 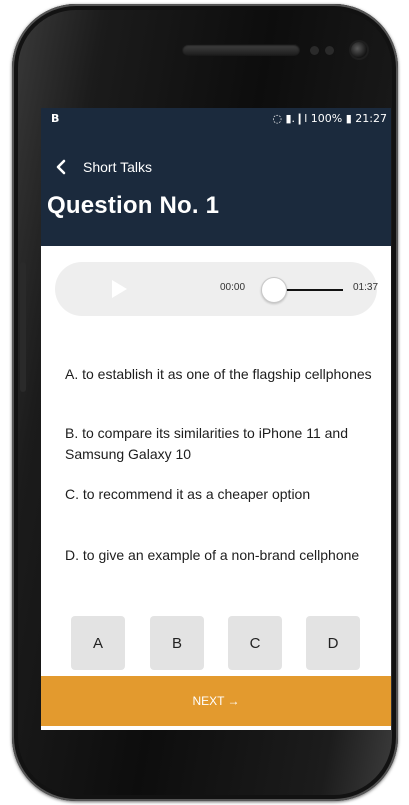 I want to click on back-button: Short Talks, so click(x=102, y=167).